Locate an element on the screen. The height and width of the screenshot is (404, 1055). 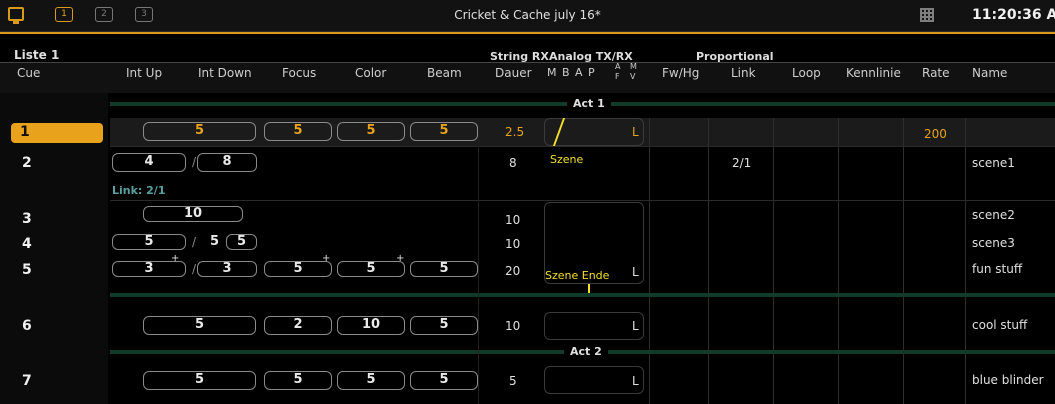
col-link: Link is located at coordinates (743, 73).